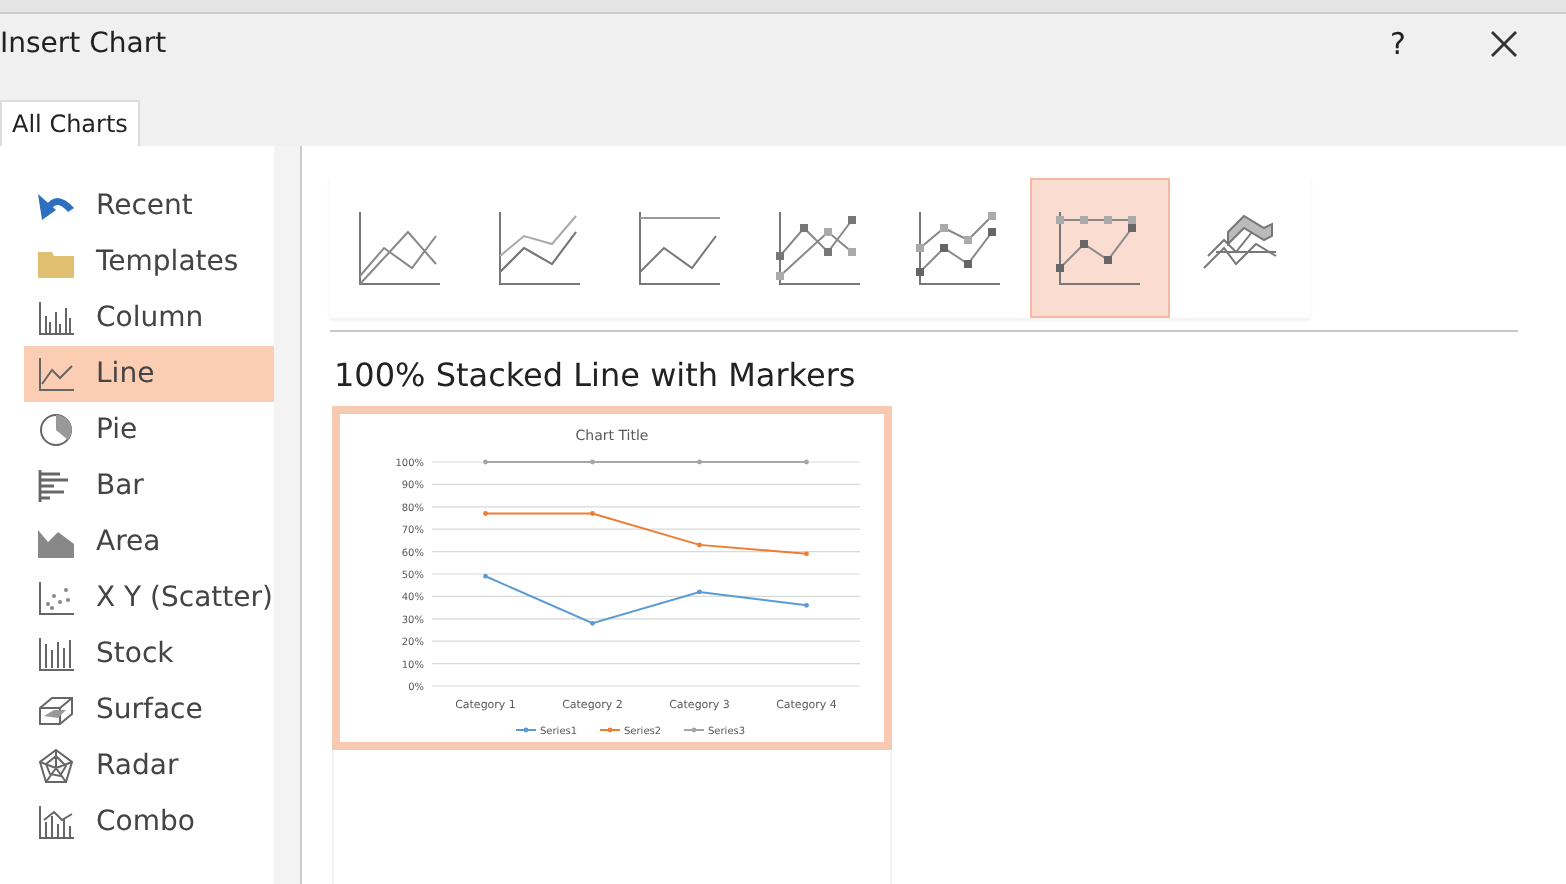  I want to click on chart-type-item: Area, so click(149, 542).